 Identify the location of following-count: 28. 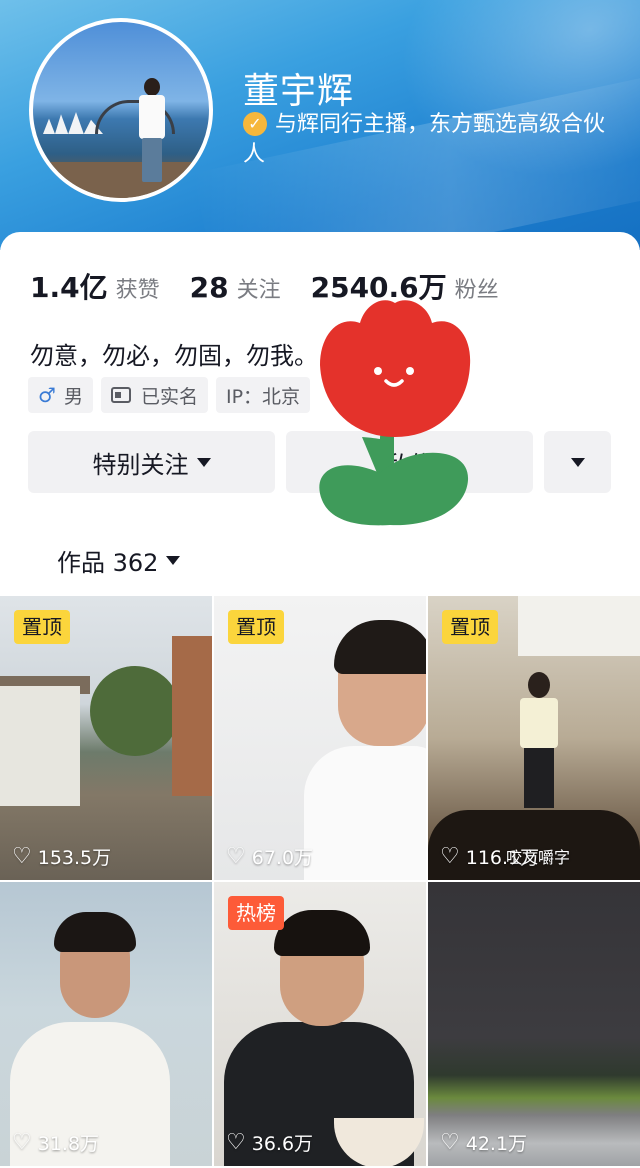
(209, 287).